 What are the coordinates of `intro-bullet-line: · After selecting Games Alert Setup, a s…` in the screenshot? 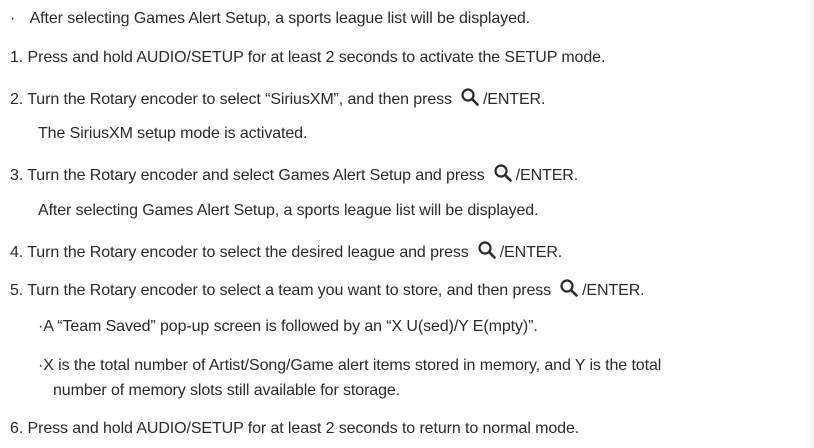 It's located at (270, 19).